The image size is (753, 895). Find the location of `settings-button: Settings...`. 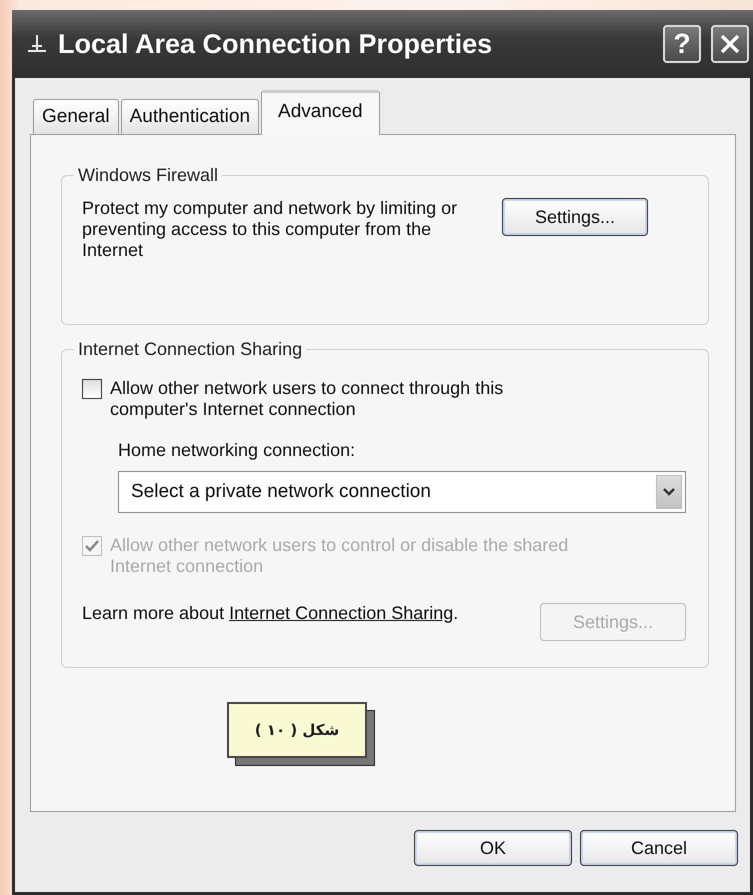

settings-button: Settings... is located at coordinates (575, 217).